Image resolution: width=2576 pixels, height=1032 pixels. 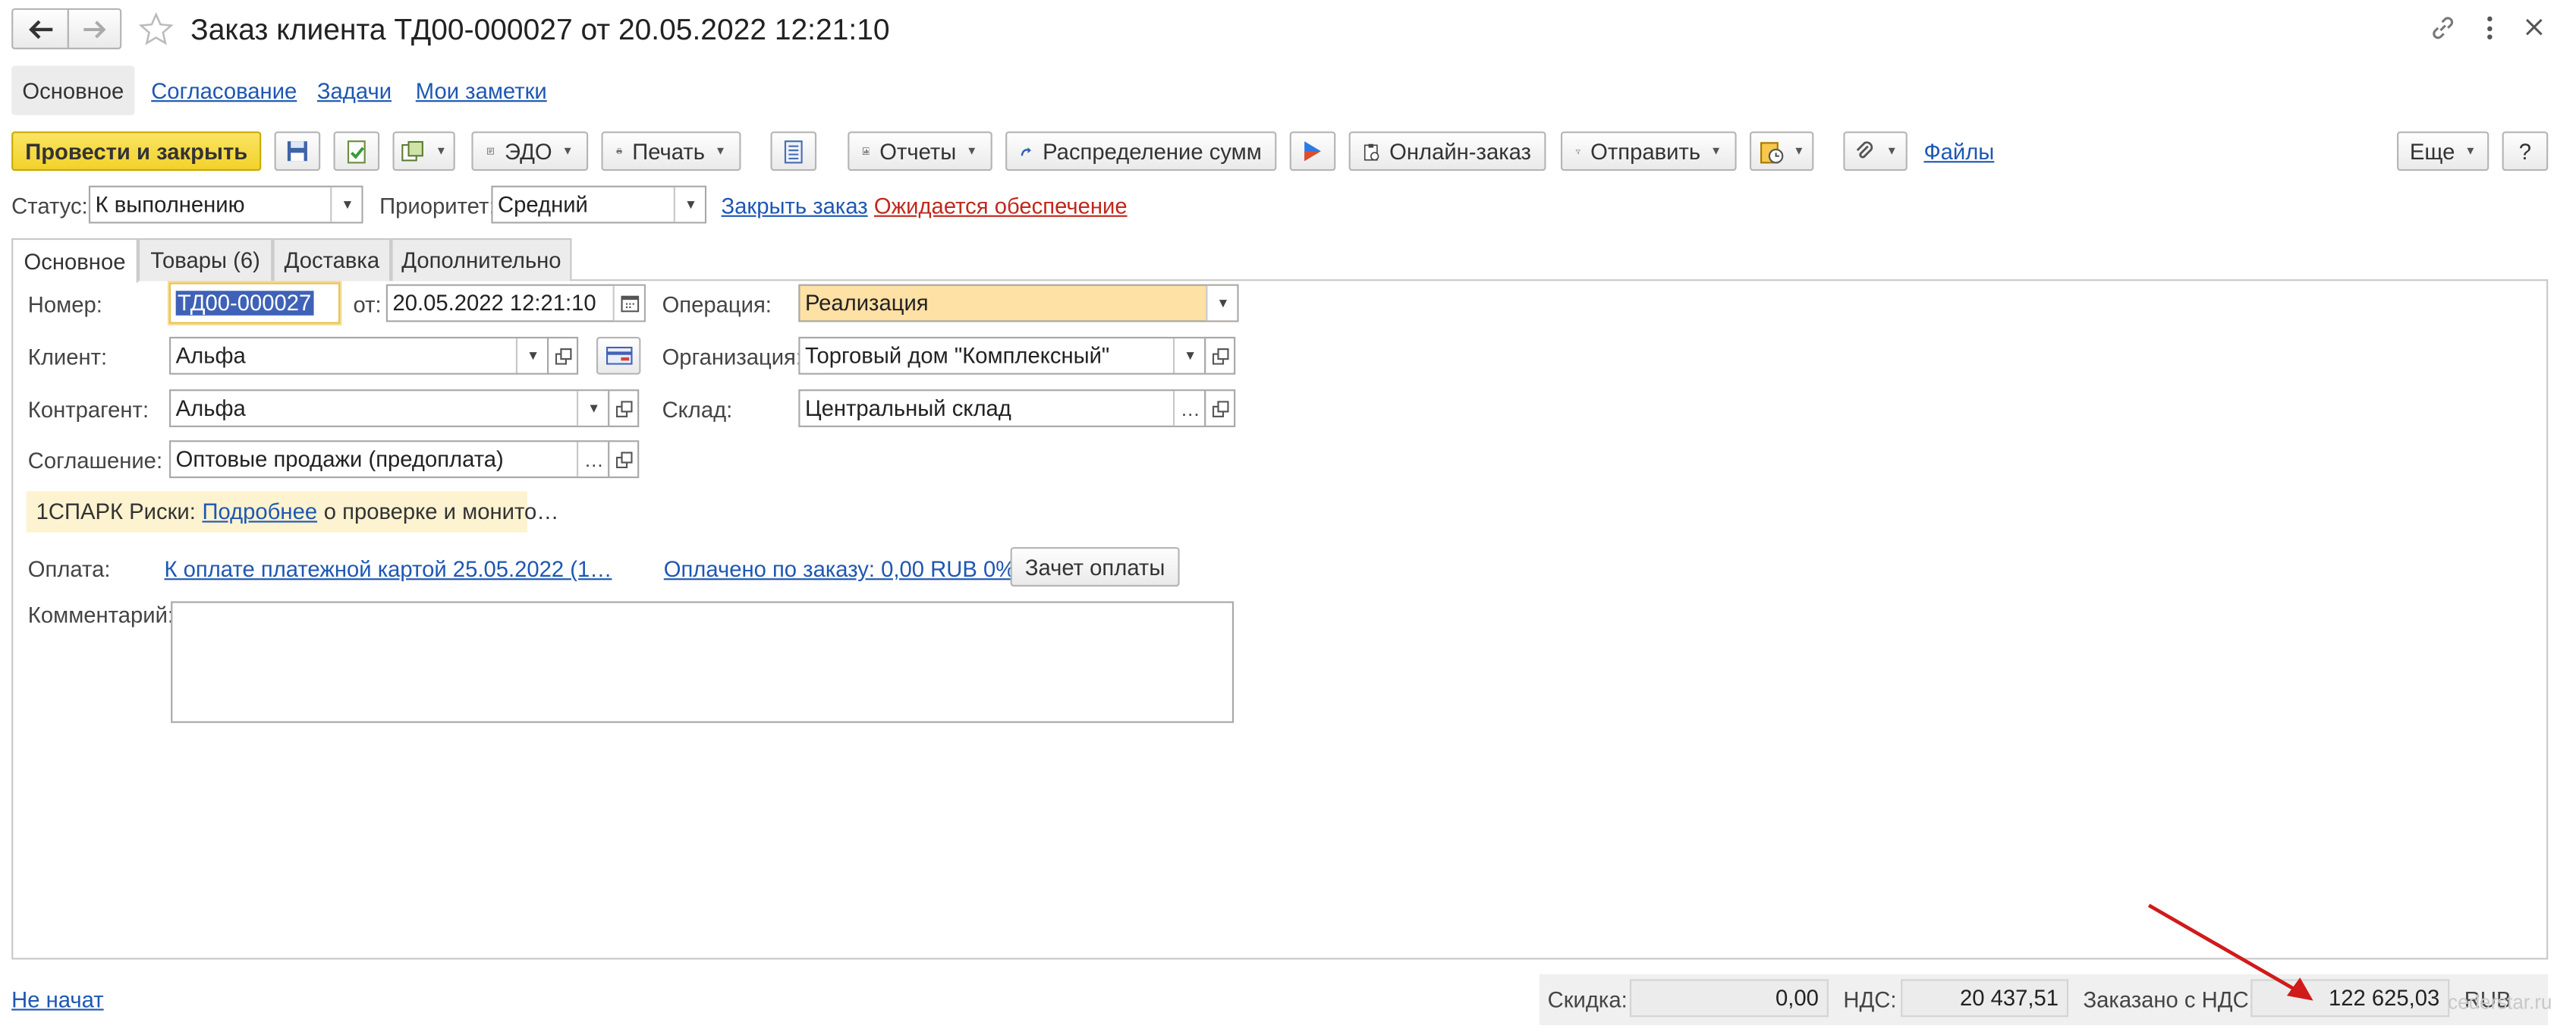 What do you see at coordinates (1984, 998) in the screenshot?
I see `vat-value: 20 437,51` at bounding box center [1984, 998].